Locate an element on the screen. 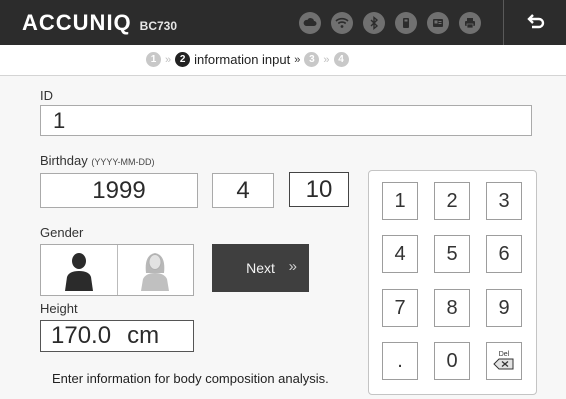 The image size is (566, 399). next-chevron-icon: » is located at coordinates (292, 266).